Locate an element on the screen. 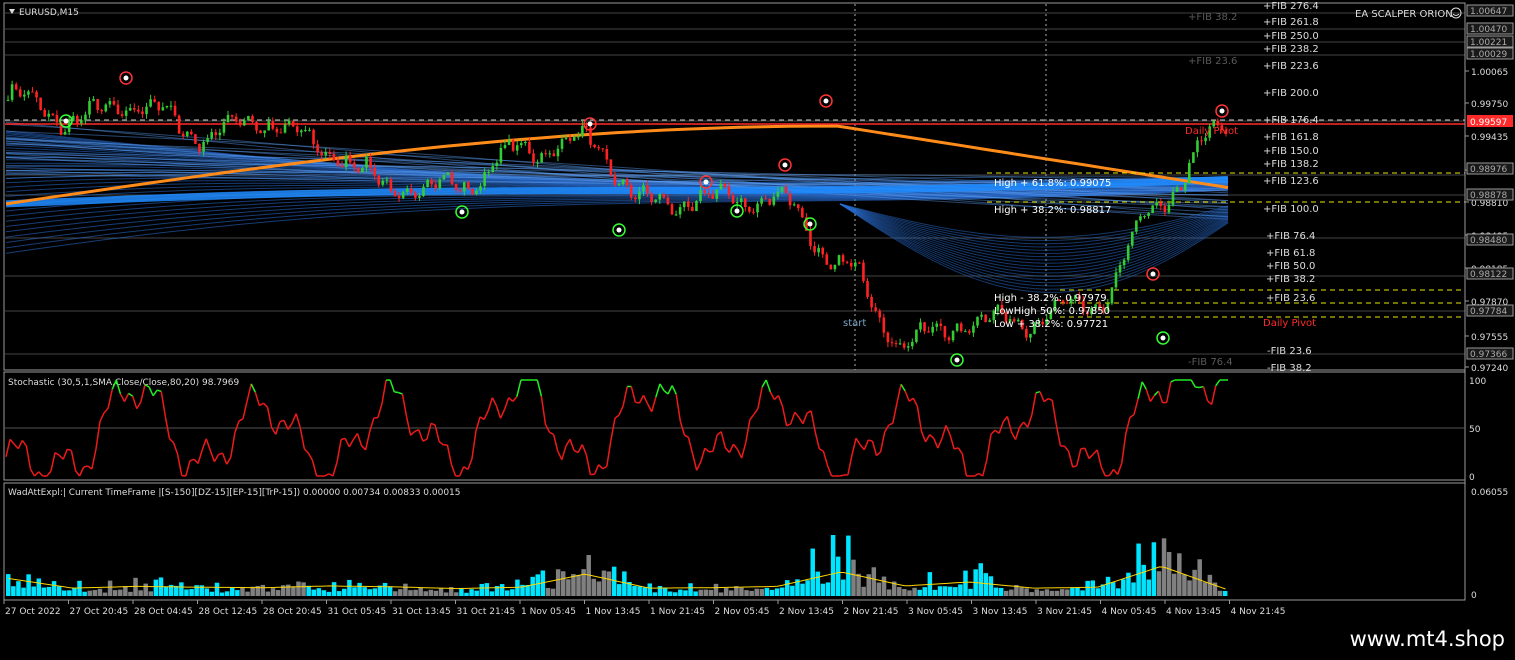 This screenshot has width=1515, height=660. time-tick-label: 27 Oct 20:45 is located at coordinates (99, 612).